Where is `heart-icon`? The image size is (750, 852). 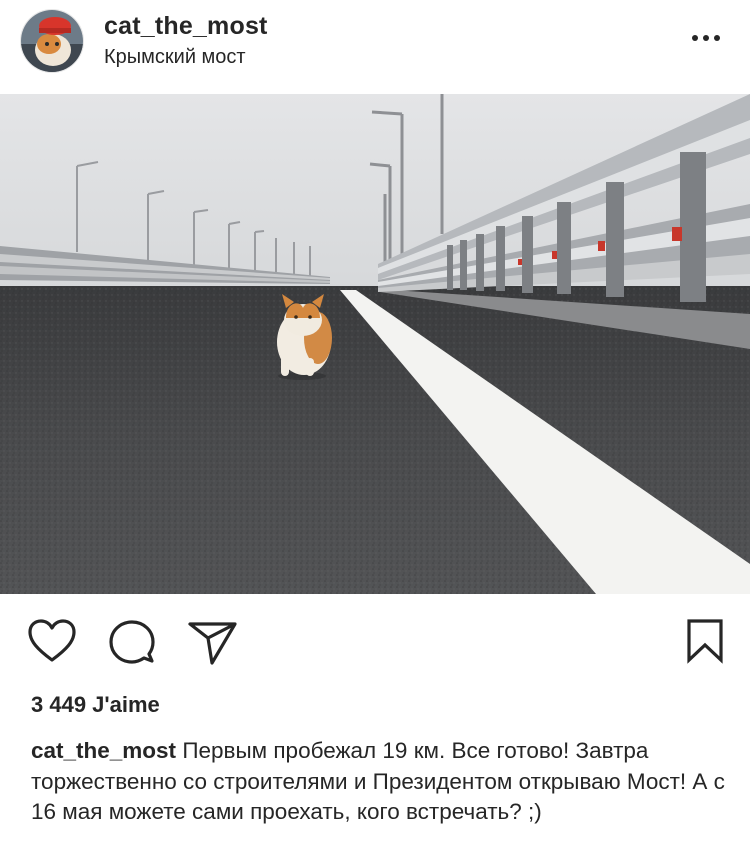
heart-icon is located at coordinates (52, 641).